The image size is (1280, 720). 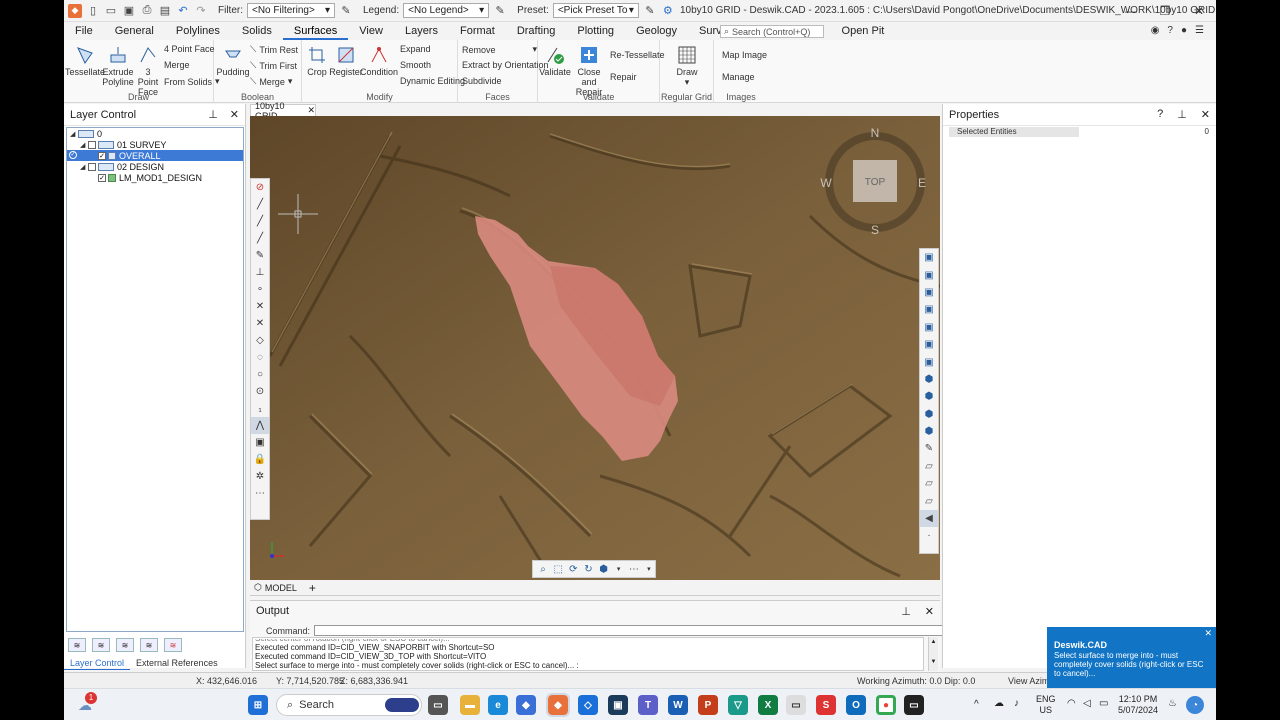 I want to click on snap-x-icon: ✲, so click(x=260, y=476).